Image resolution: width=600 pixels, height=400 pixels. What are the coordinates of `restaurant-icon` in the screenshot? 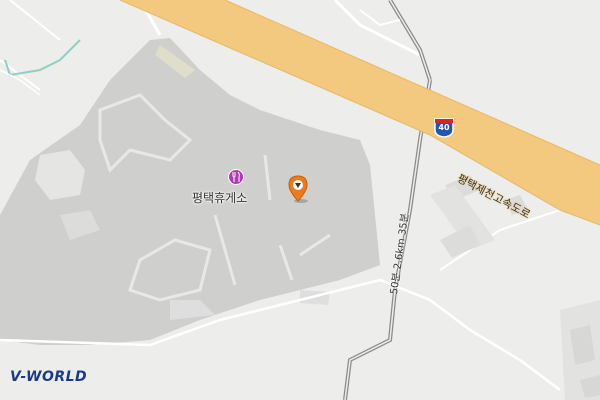 It's located at (236, 177).